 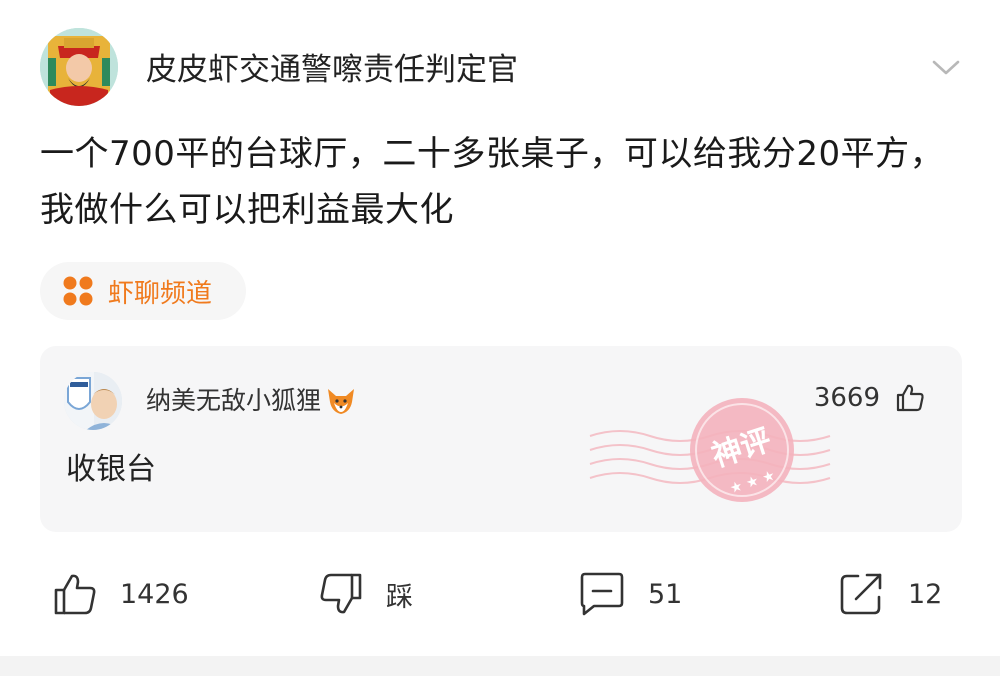 What do you see at coordinates (365, 594) in the screenshot?
I see `dislike-button: 踩` at bounding box center [365, 594].